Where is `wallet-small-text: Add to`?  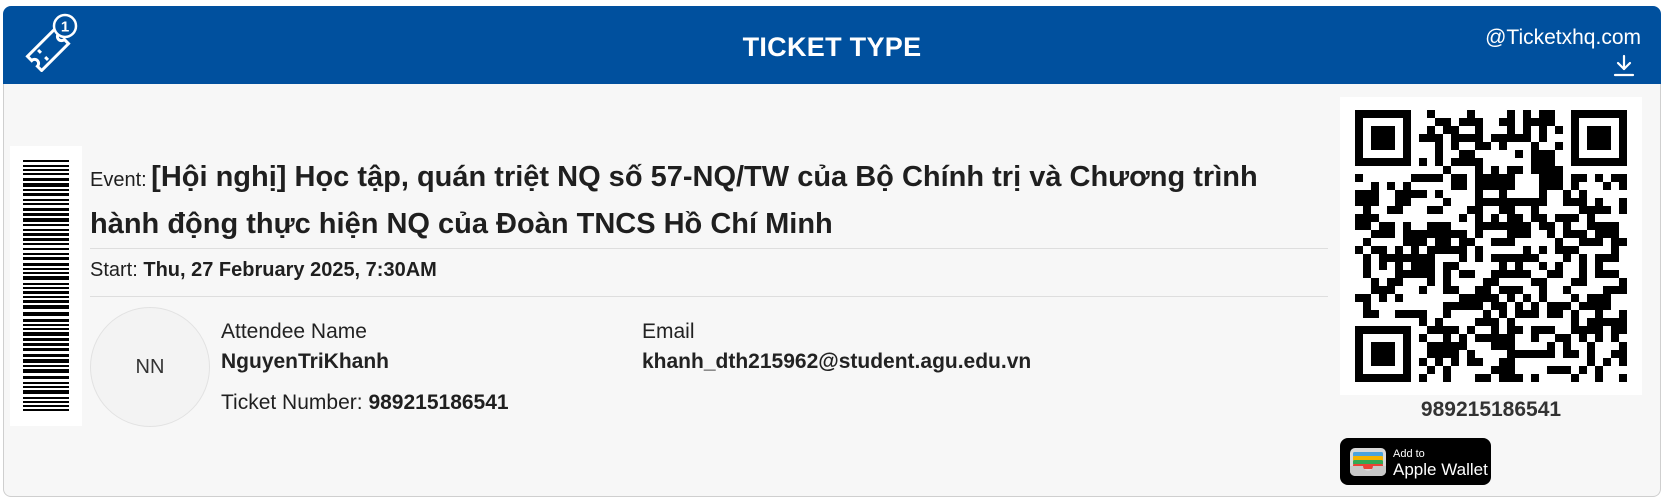
wallet-small-text: Add to is located at coordinates (1409, 454).